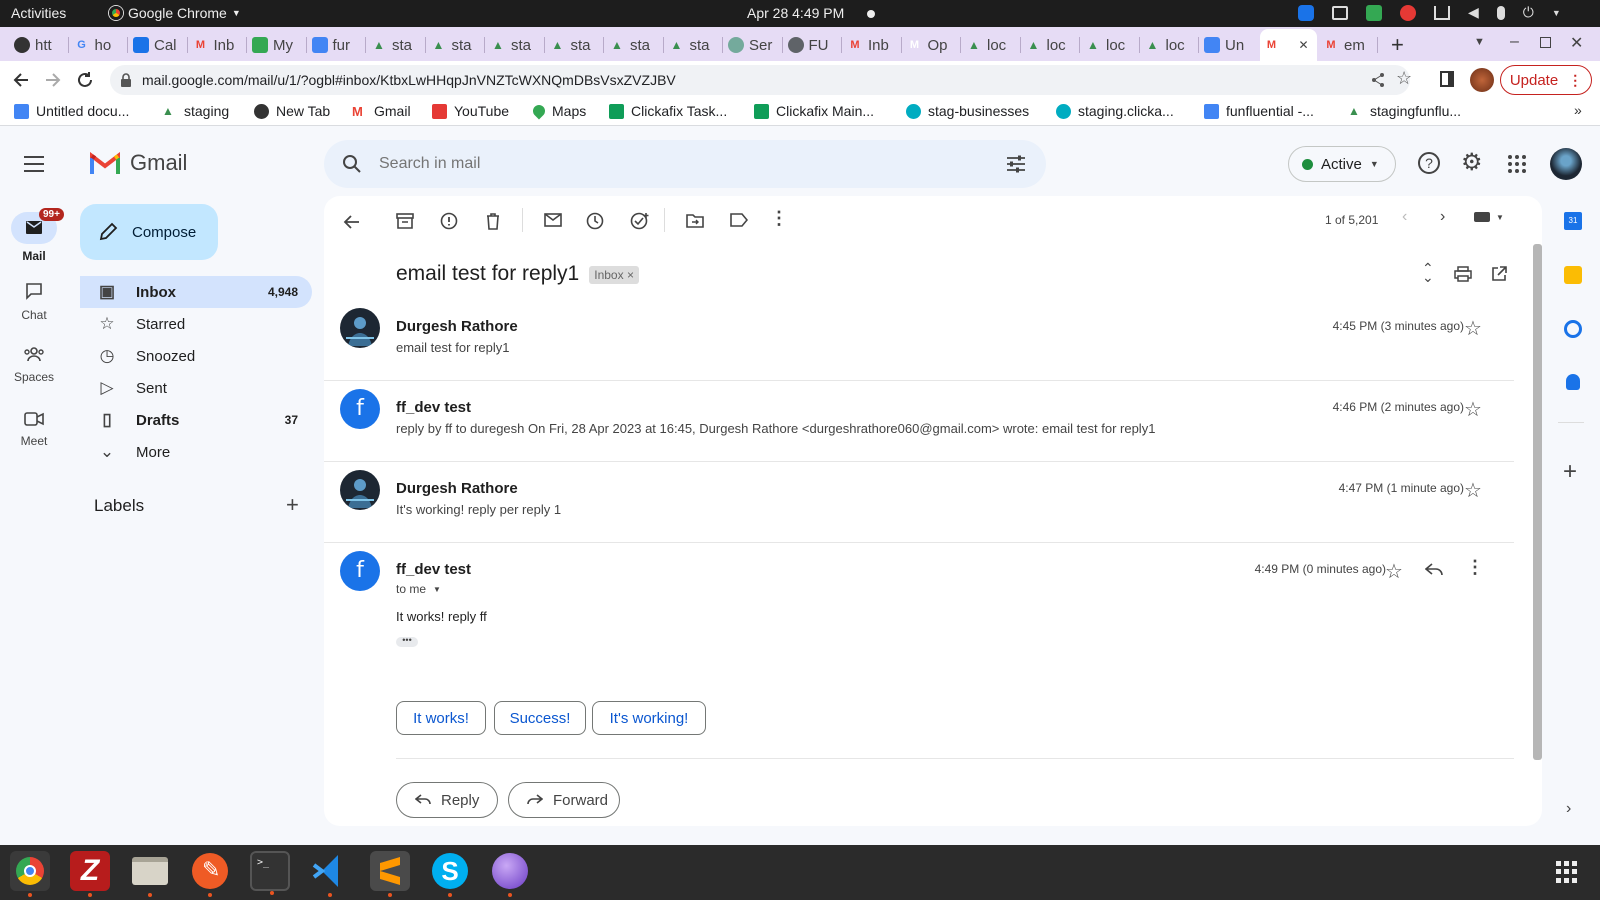  I want to click on volume-icon: ◀, so click(1473, 12).